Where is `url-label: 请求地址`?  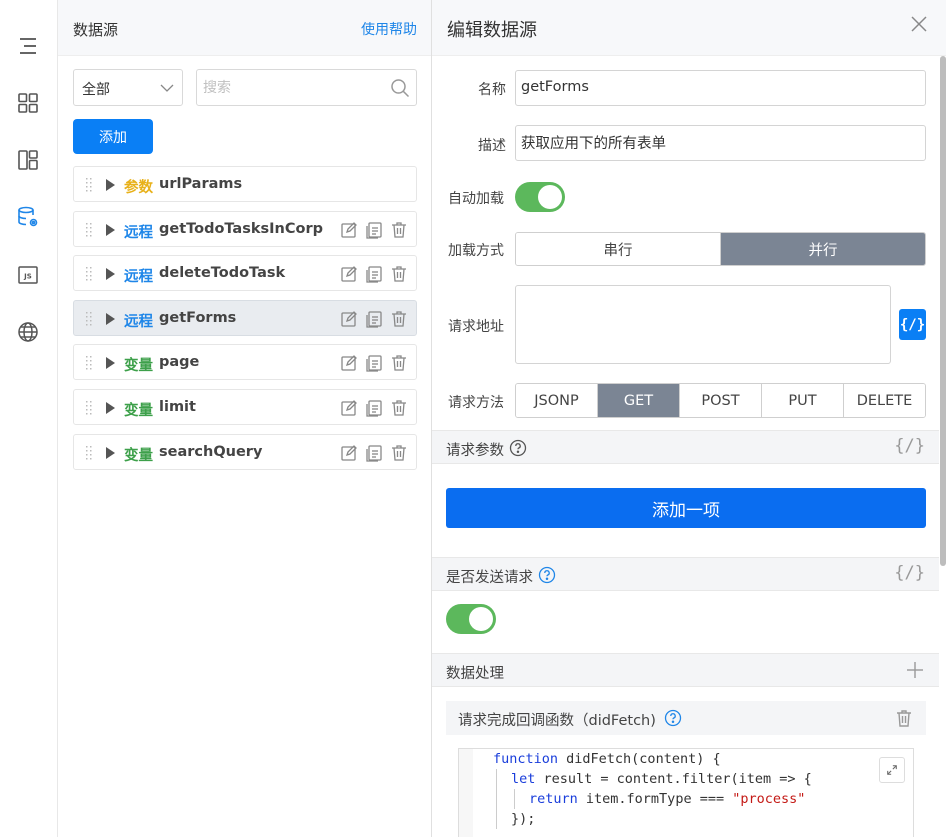
url-label: 请求地址 is located at coordinates (476, 327).